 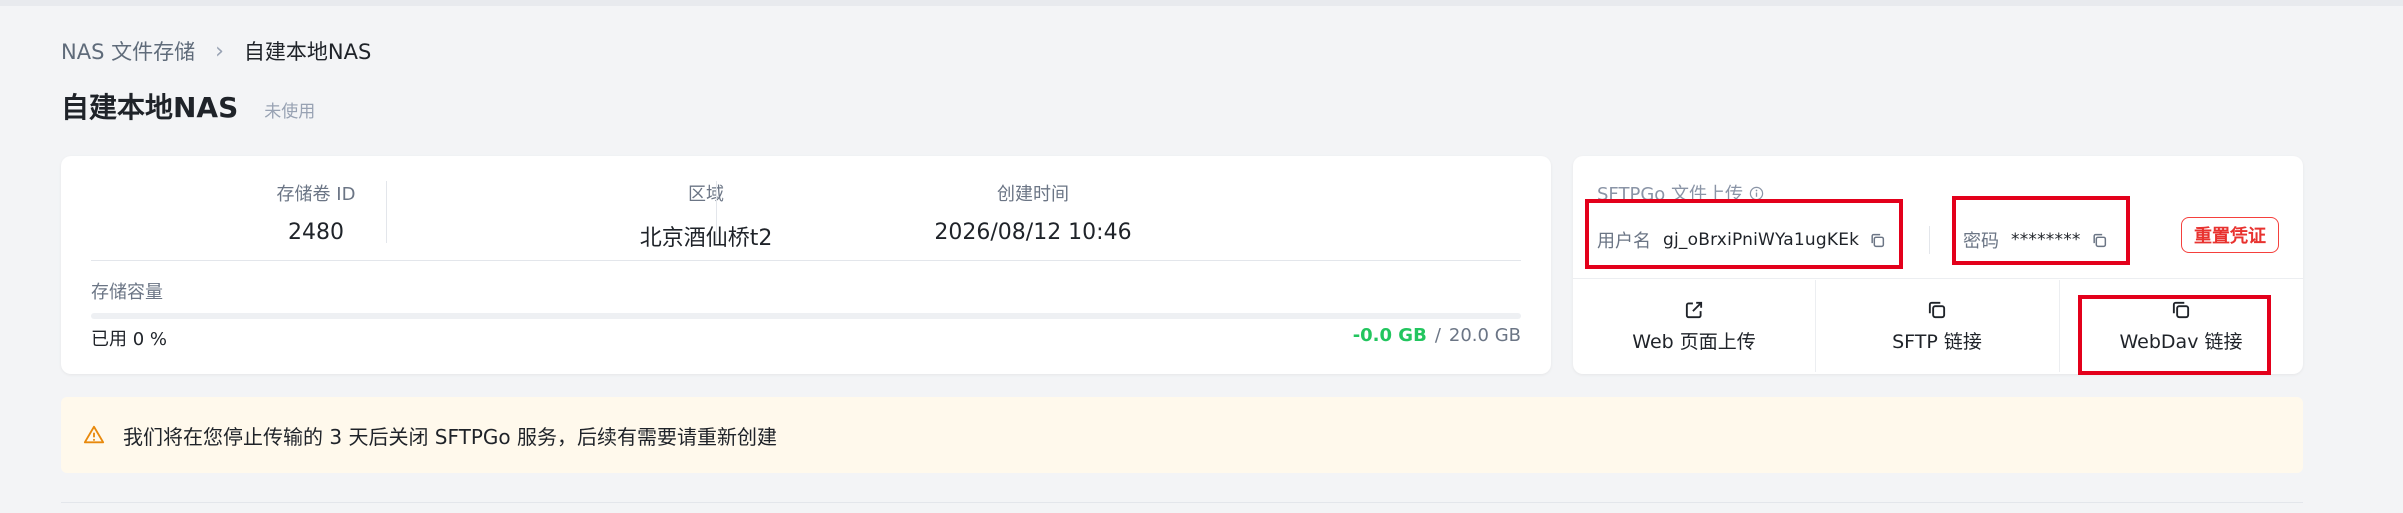 What do you see at coordinates (219, 51) in the screenshot?
I see `breadcrumb-chevron-icon: ›` at bounding box center [219, 51].